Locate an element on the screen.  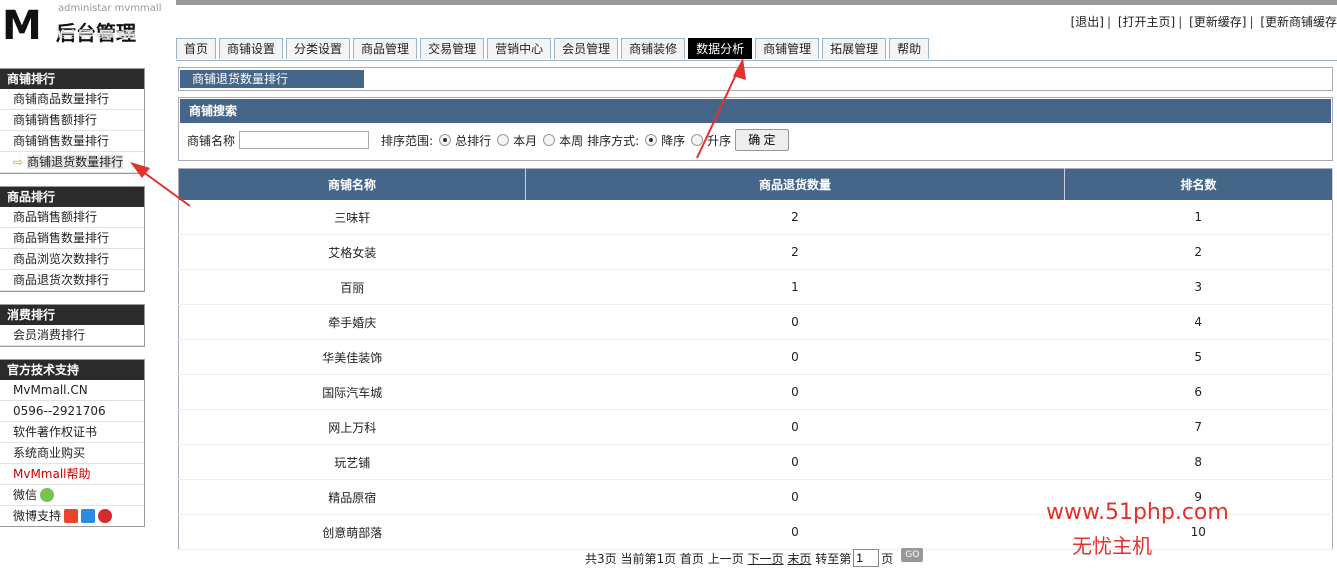
mascot-icon is located at coordinates (105, 516).